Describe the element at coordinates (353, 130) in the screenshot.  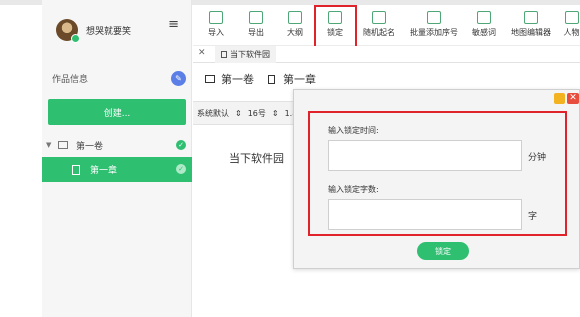
I see `lock-time-label: 输入锁定时间:` at that location.